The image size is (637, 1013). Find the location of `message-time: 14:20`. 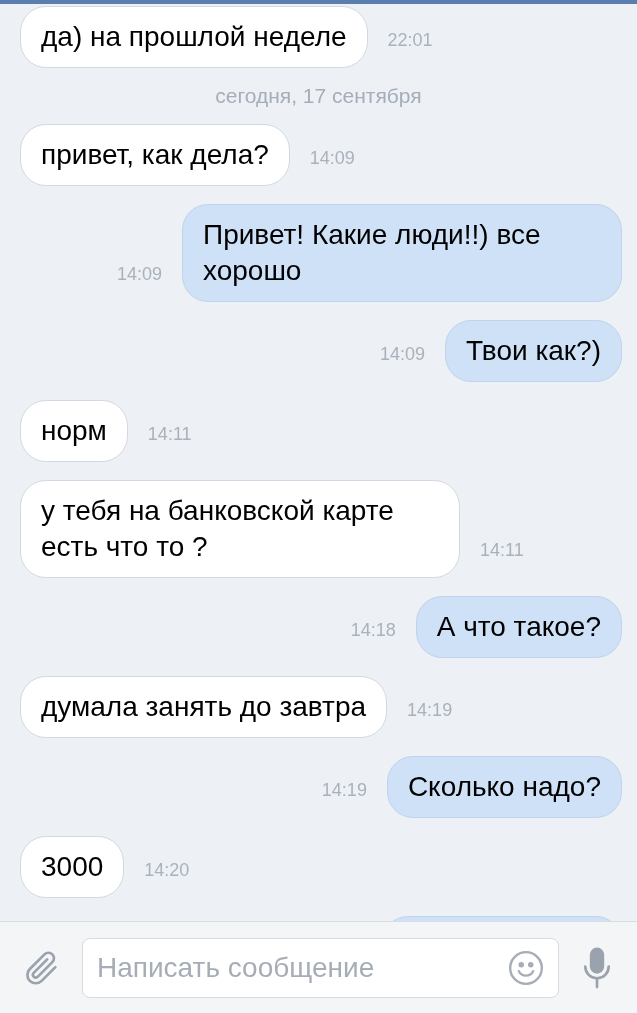

message-time: 14:20 is located at coordinates (167, 870).